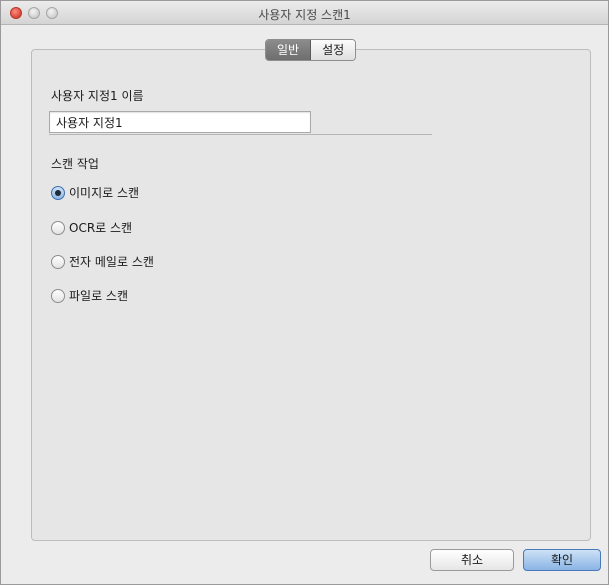  Describe the element at coordinates (562, 560) in the screenshot. I see `ok-button: 확인` at that location.